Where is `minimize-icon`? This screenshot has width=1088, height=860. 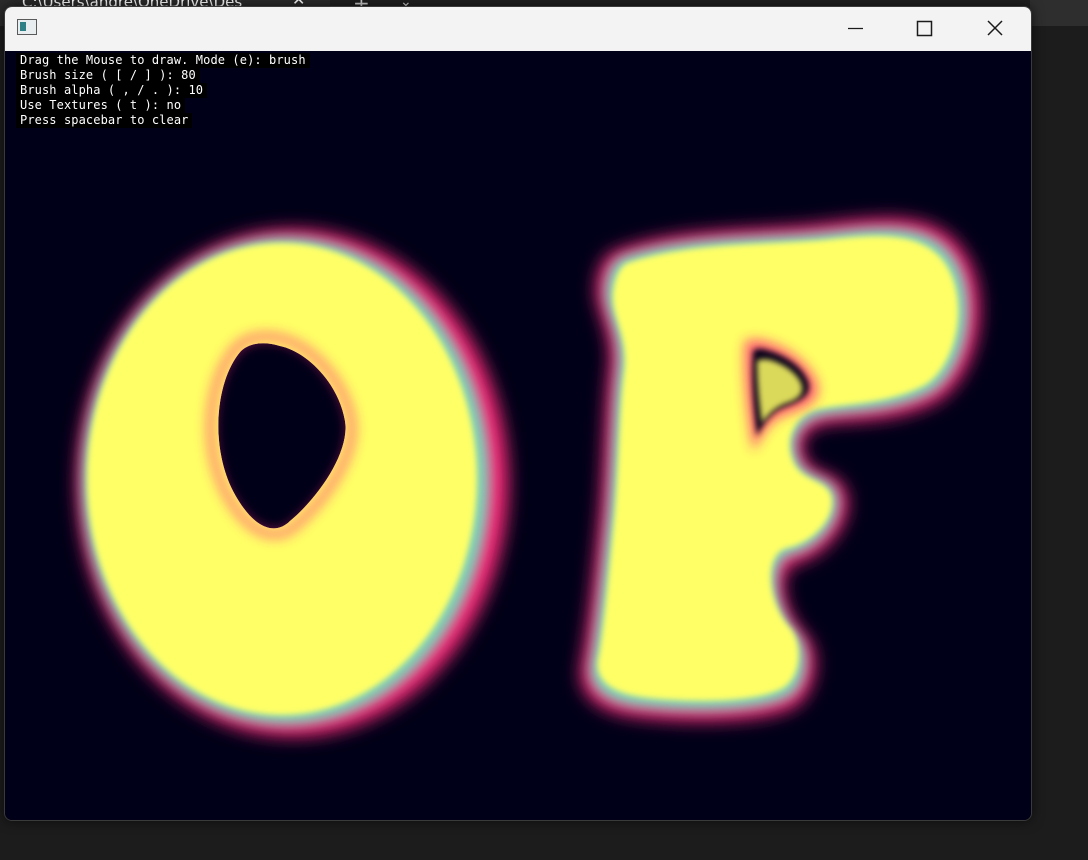
minimize-icon is located at coordinates (855, 28).